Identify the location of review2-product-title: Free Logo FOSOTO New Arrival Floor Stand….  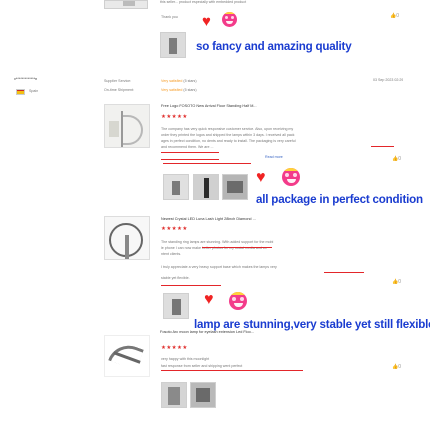
(241, 106).